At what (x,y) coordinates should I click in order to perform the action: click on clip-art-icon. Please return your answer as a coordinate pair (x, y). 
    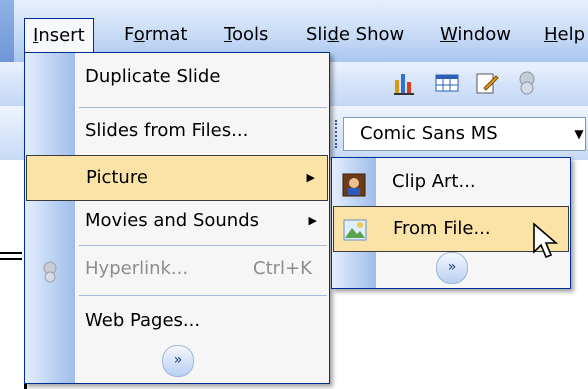
    Looking at the image, I should click on (354, 183).